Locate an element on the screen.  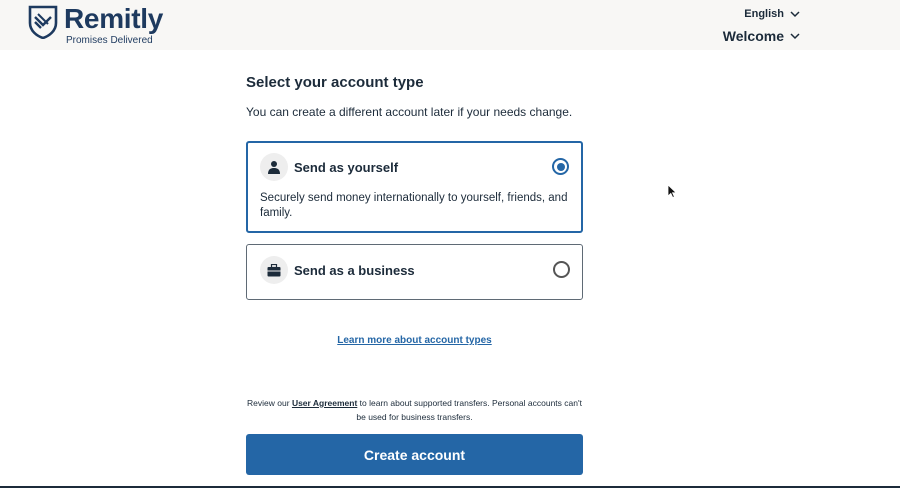
radio-selected is located at coordinates (560, 166).